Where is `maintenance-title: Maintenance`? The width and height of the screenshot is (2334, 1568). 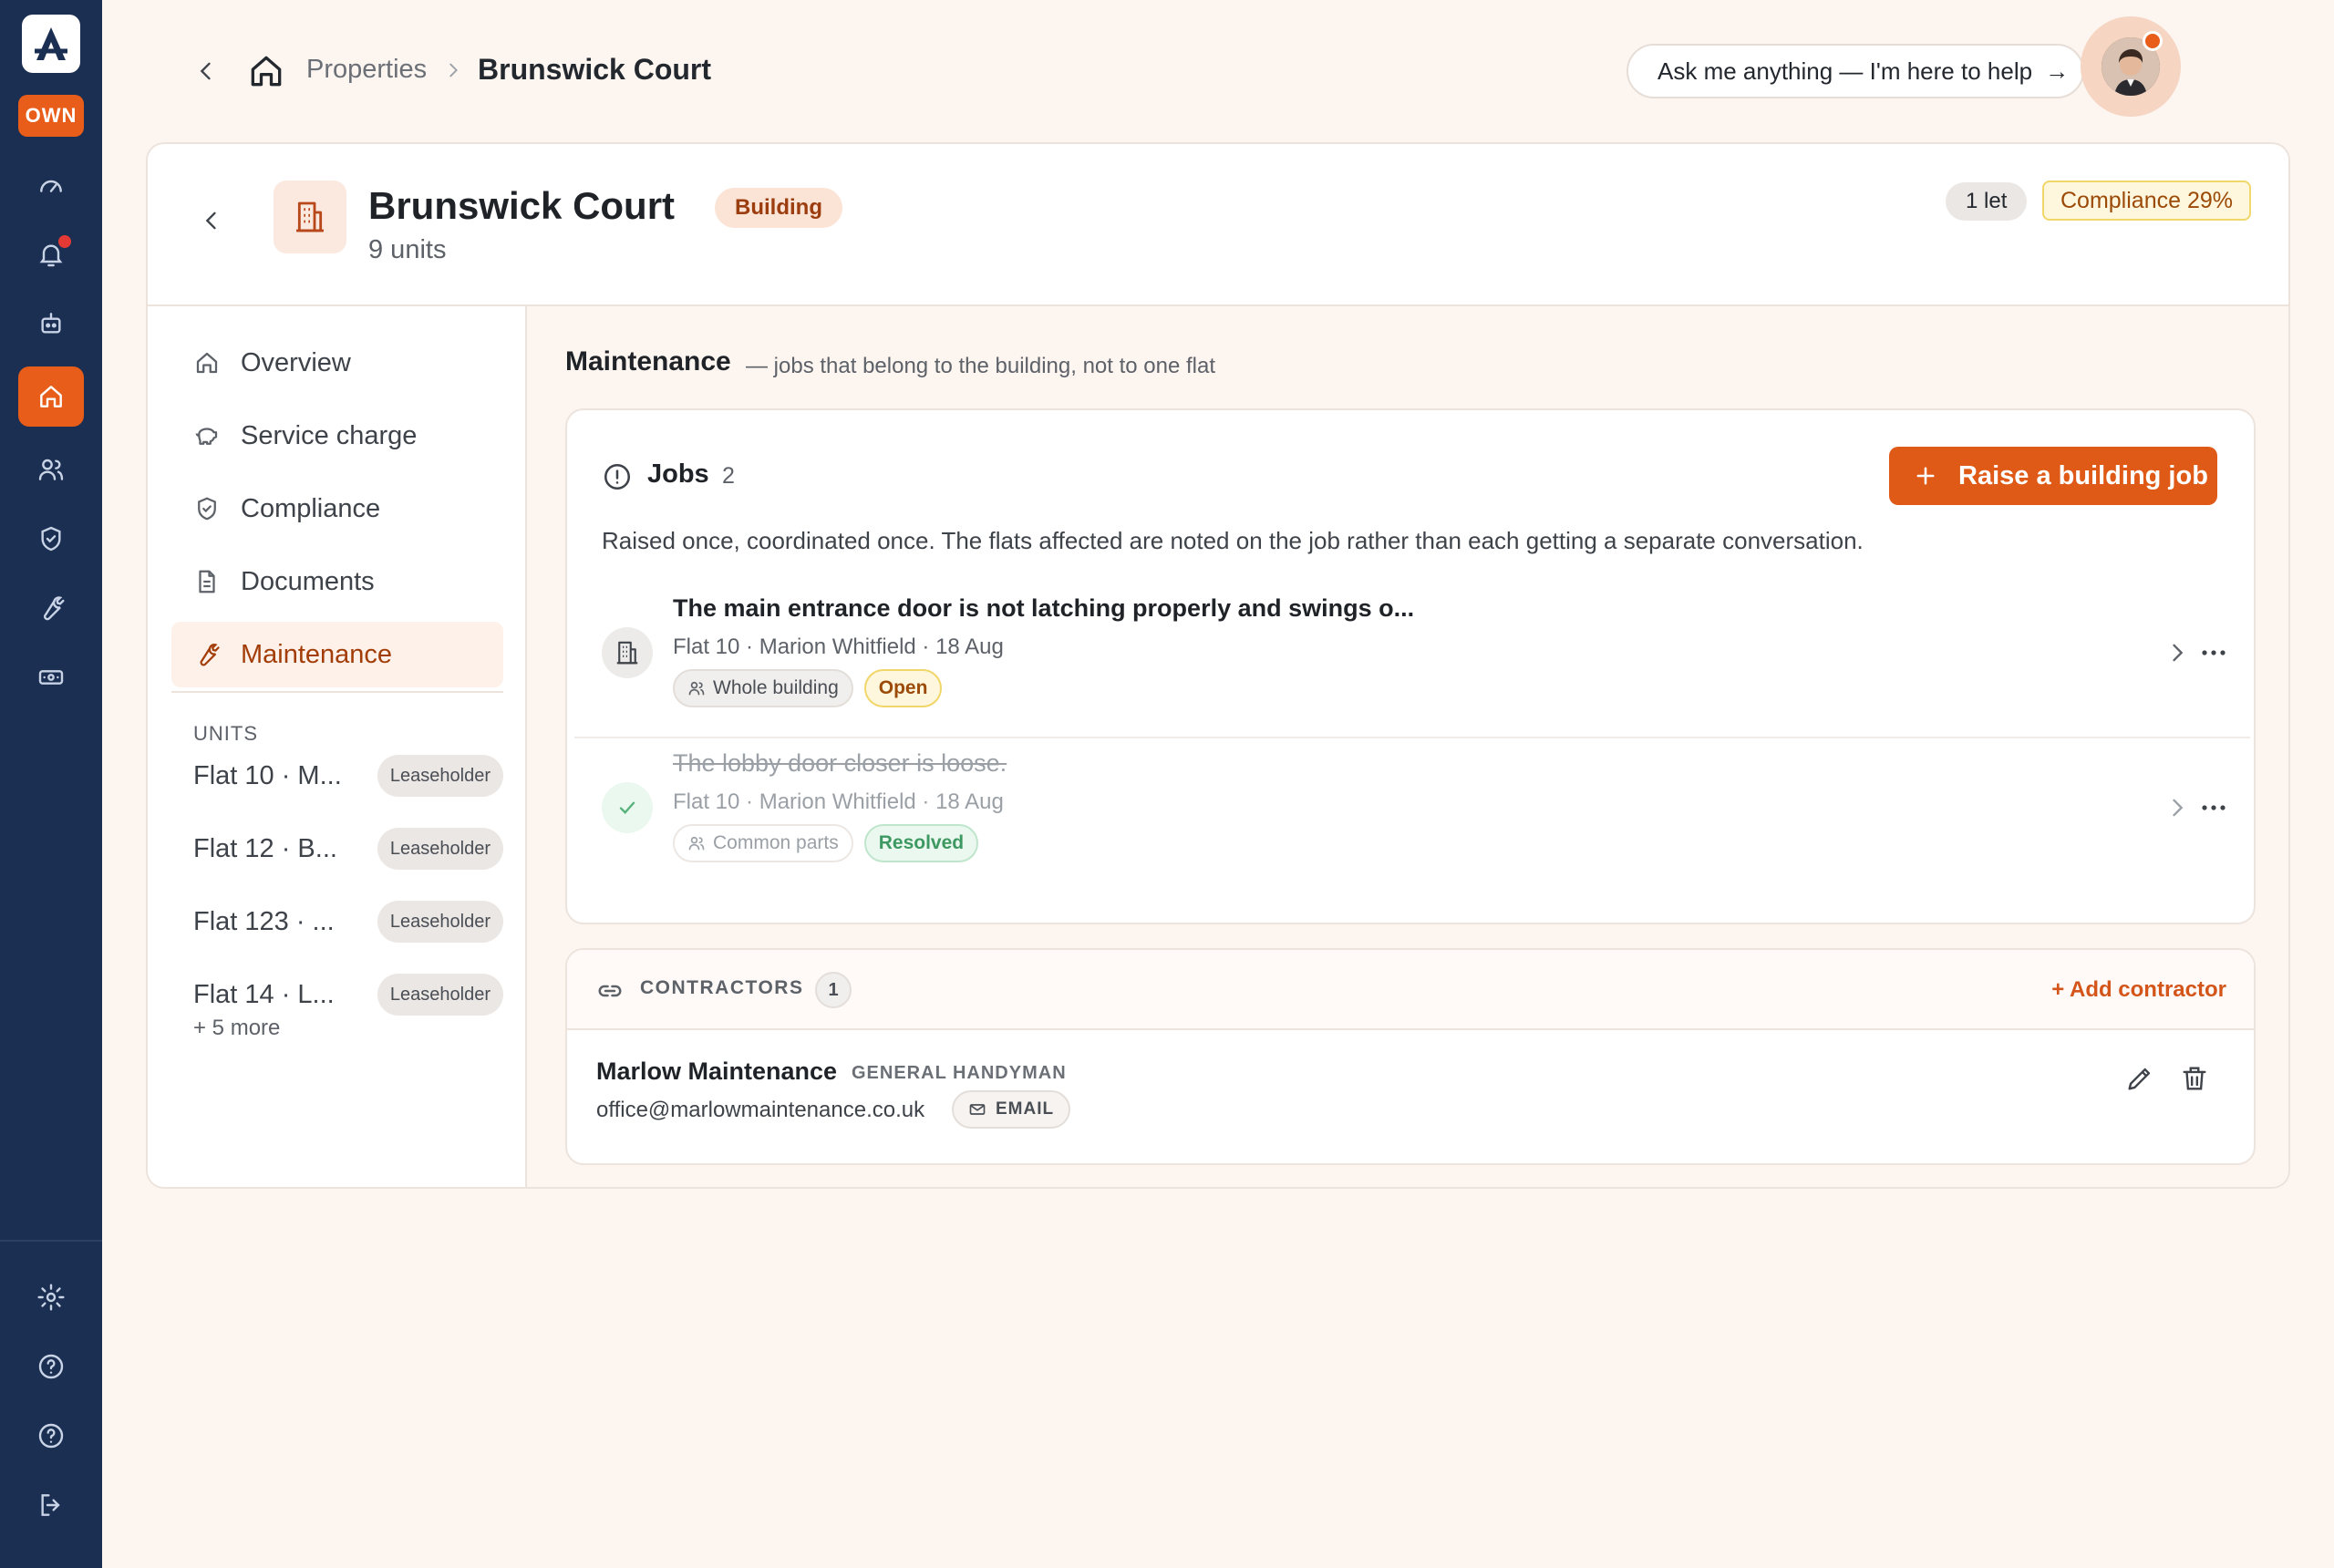 maintenance-title: Maintenance is located at coordinates (648, 361).